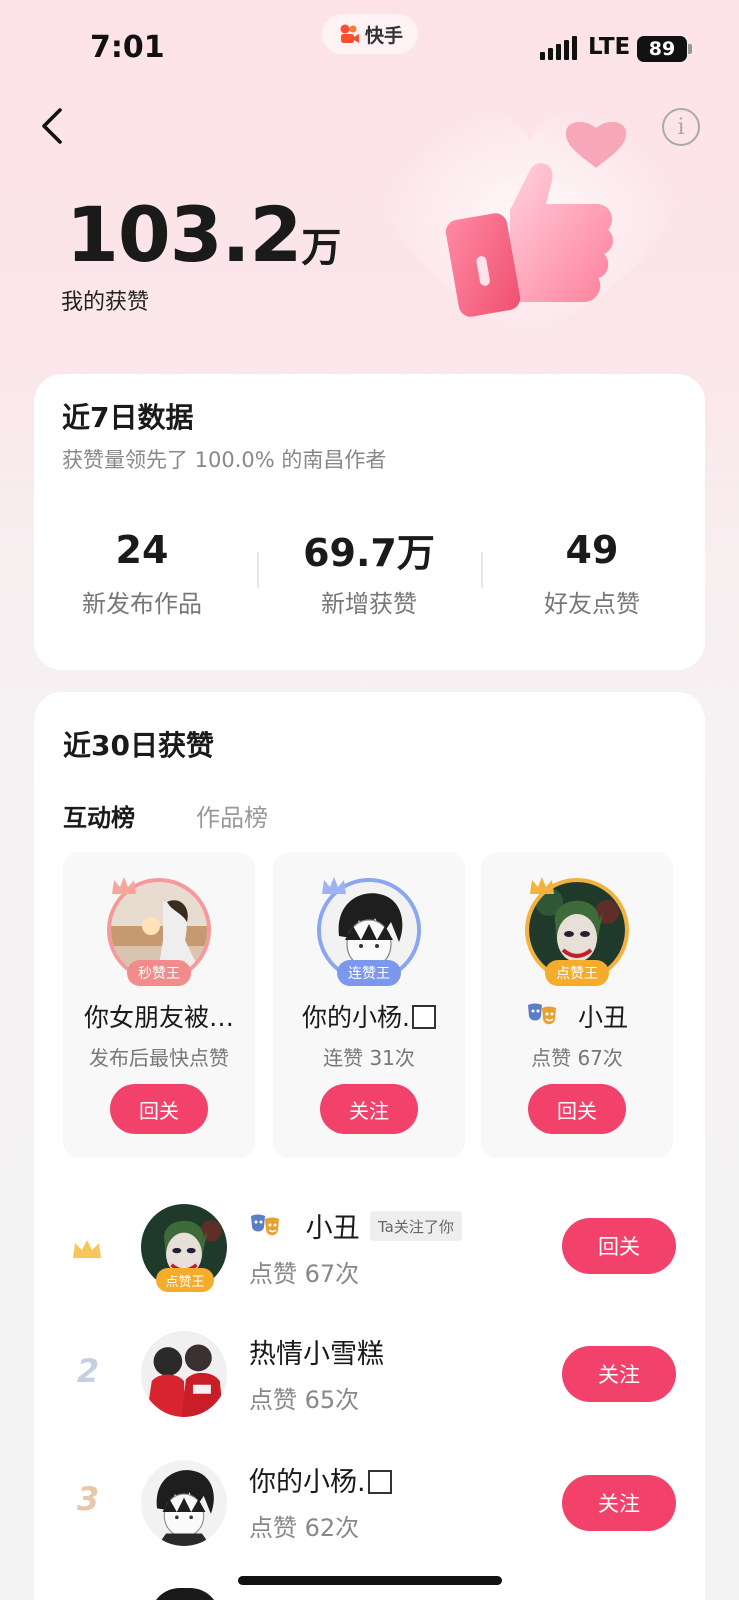  What do you see at coordinates (304, 1225) in the screenshot?
I see `list-item-name: 小丑` at bounding box center [304, 1225].